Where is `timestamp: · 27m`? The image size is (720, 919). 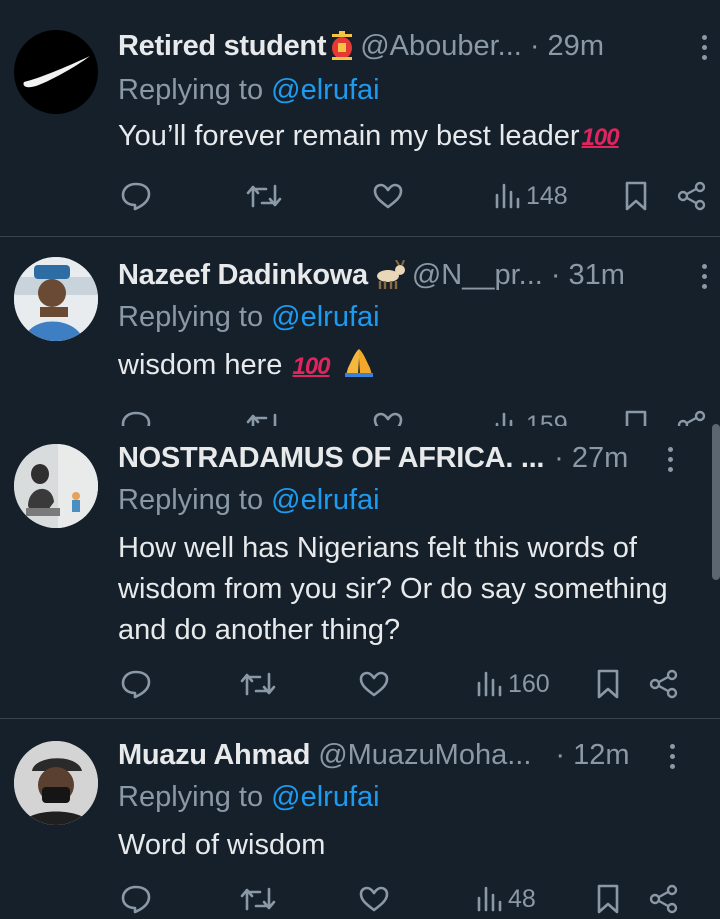 timestamp: · 27m is located at coordinates (591, 458).